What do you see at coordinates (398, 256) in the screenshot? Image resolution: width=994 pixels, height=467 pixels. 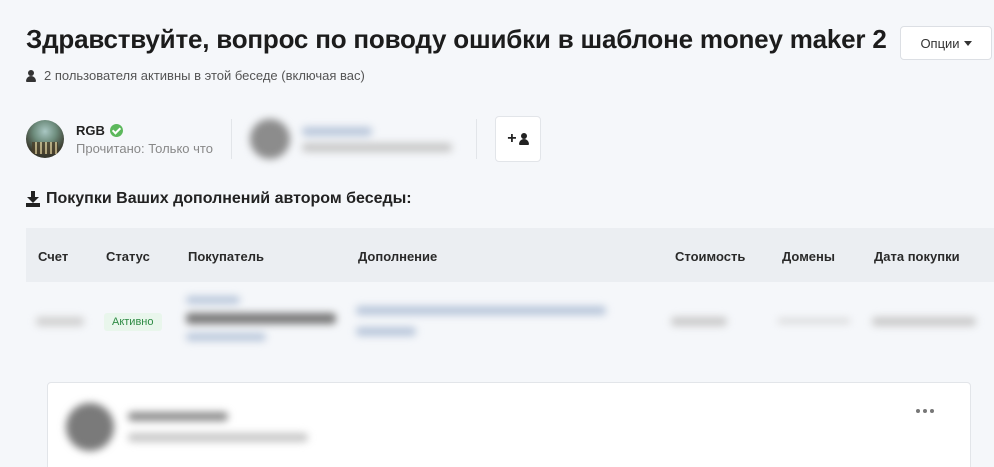 I see `column-addon: Дополнение` at bounding box center [398, 256].